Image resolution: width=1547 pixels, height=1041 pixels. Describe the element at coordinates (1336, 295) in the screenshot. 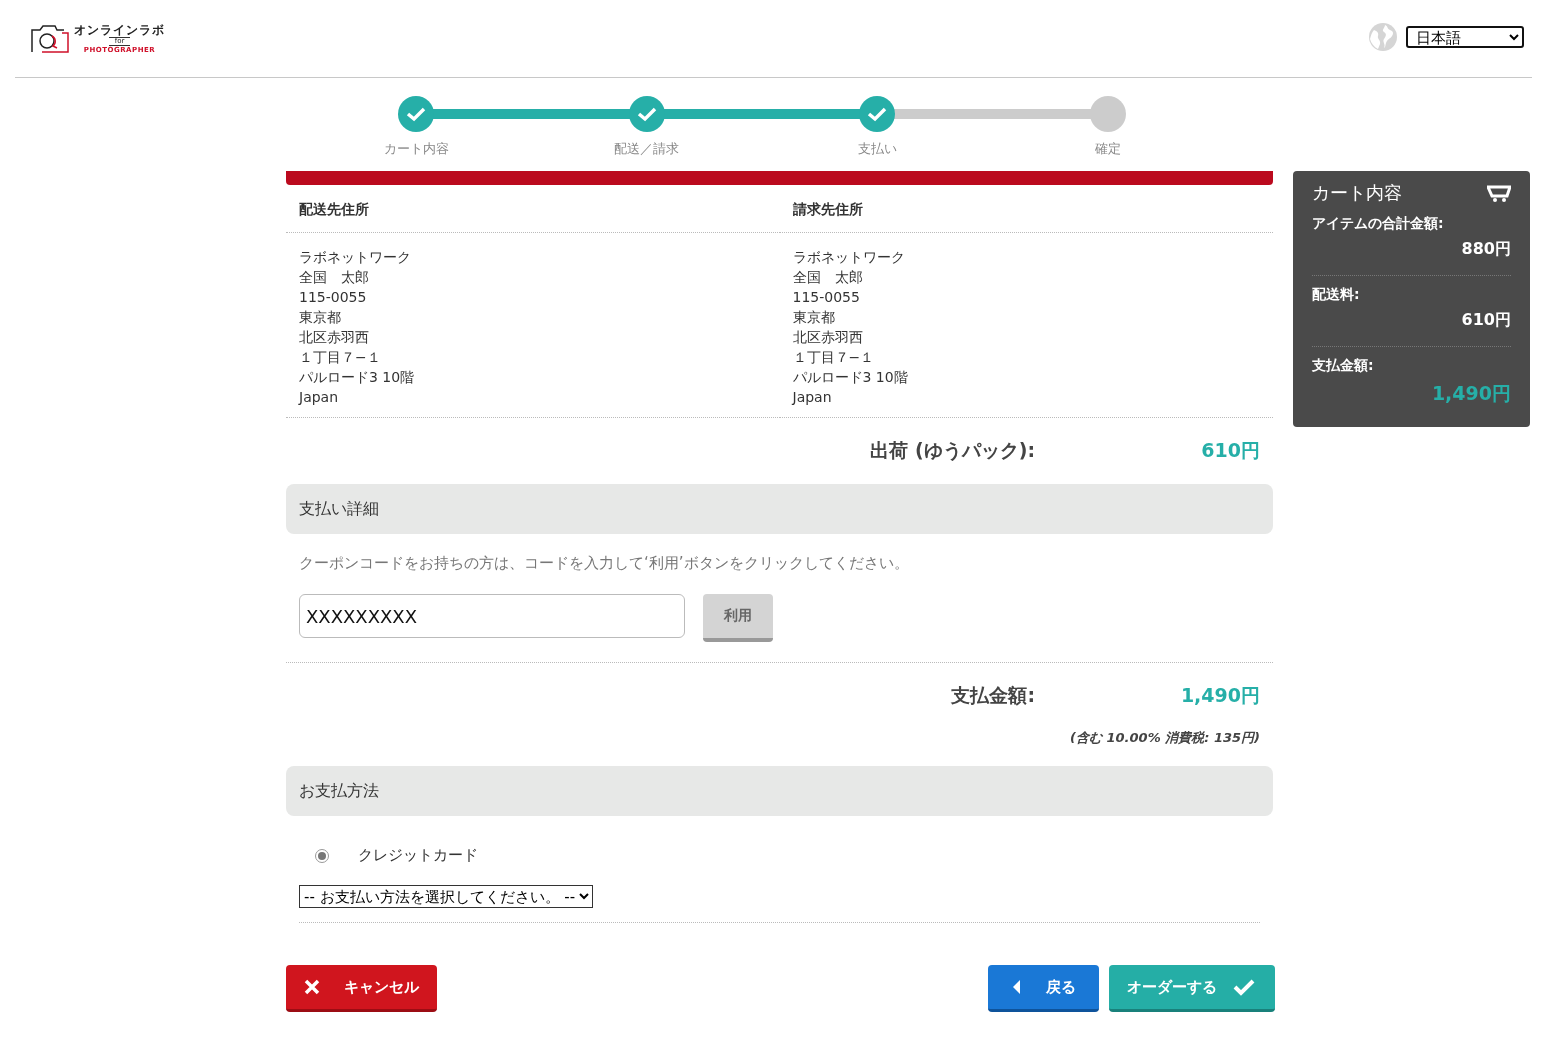

I see `summary-label: 配送料:` at that location.